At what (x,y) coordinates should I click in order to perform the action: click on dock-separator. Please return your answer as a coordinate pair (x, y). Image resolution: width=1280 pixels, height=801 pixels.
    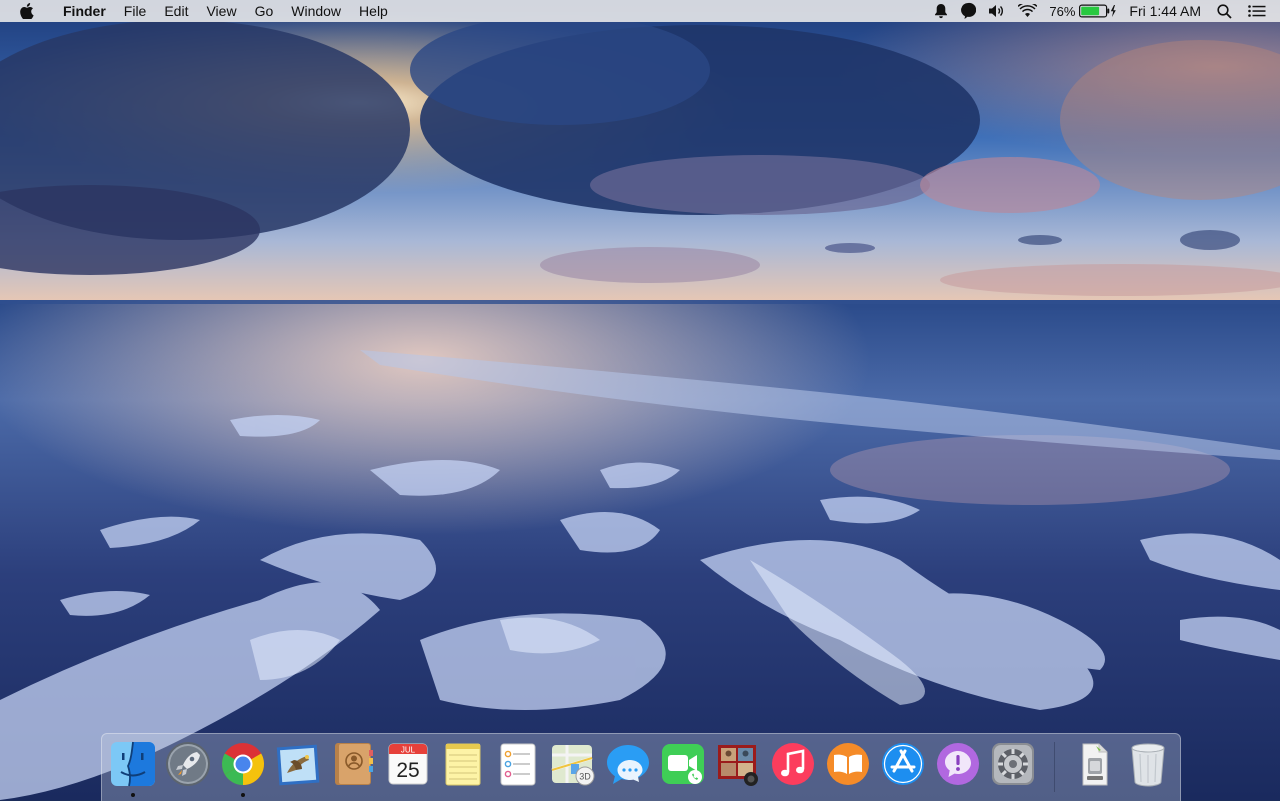
    Looking at the image, I should click on (1054, 767).